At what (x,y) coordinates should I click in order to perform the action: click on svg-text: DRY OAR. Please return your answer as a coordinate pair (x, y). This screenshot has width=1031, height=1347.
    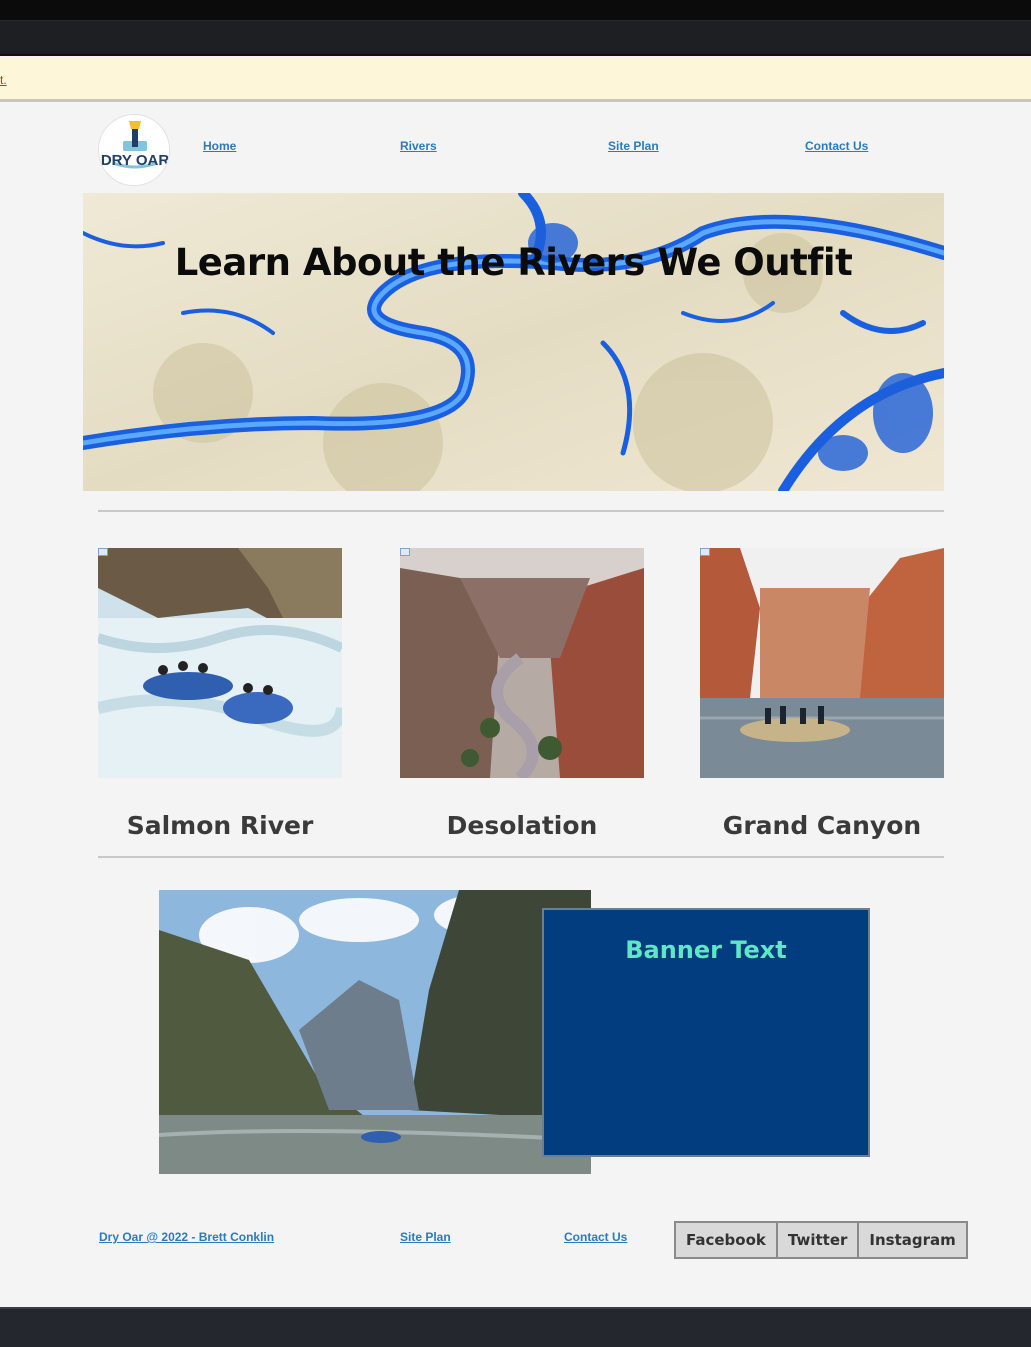
    Looking at the image, I should click on (135, 160).